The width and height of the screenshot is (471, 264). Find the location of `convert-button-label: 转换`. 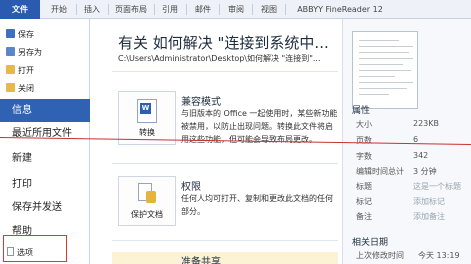

convert-button-label: 转换 is located at coordinates (147, 132).